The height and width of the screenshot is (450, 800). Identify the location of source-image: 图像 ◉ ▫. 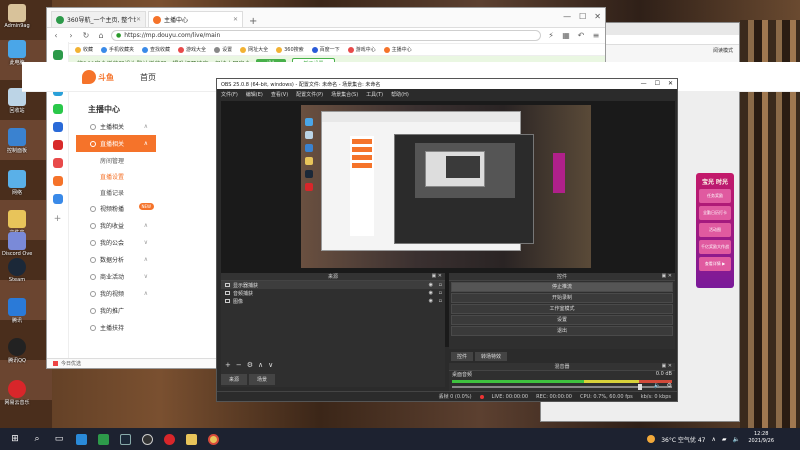
(333, 301).